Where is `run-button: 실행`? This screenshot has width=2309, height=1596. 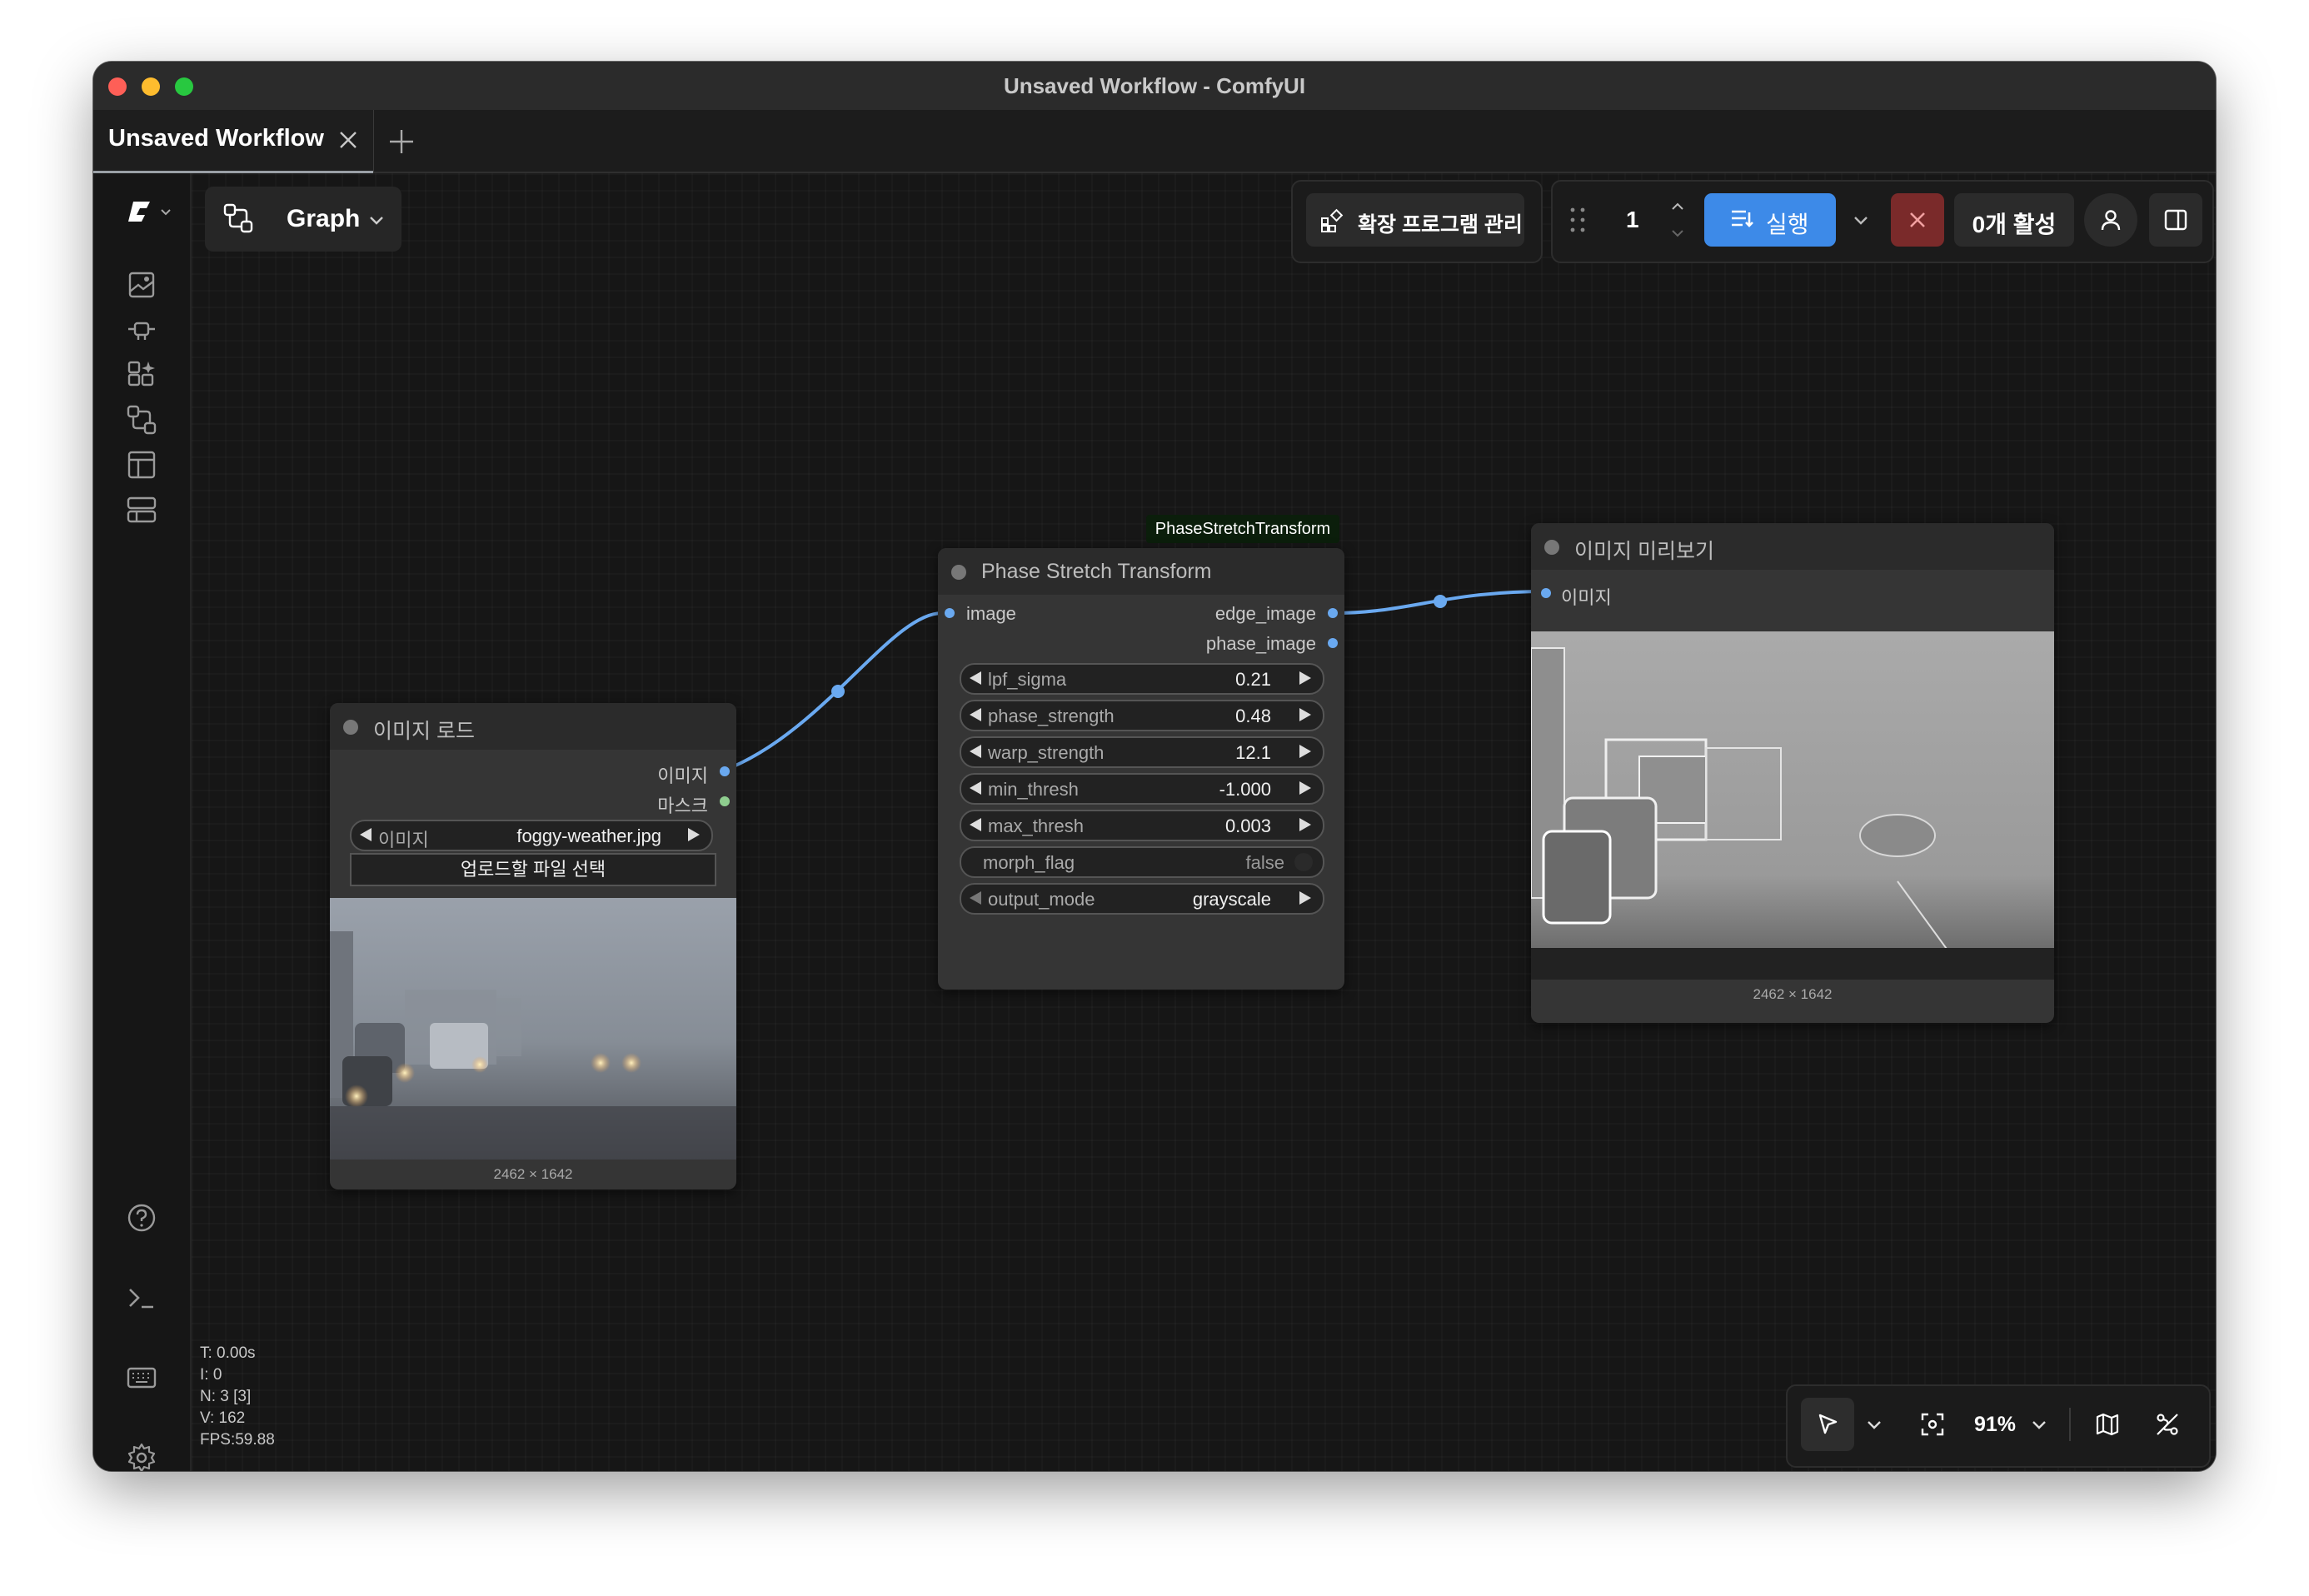
run-button: 실행 is located at coordinates (1770, 220).